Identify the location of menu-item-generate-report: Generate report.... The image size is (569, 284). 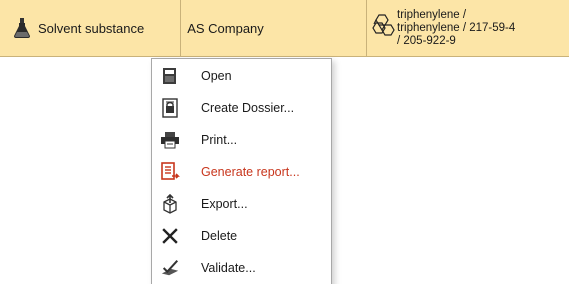
(241, 172).